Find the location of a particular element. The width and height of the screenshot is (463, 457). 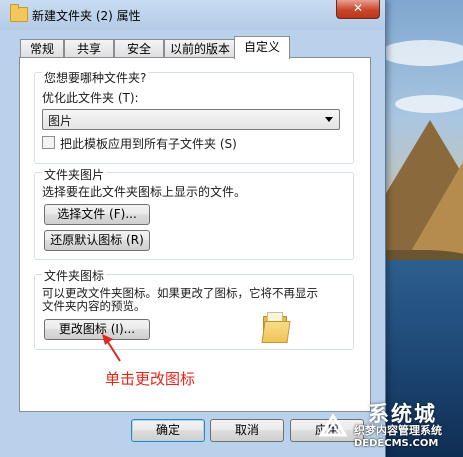

watermark: 系统城 织梦内容管理系统 DEDECMS.COM is located at coordinates (390, 427).